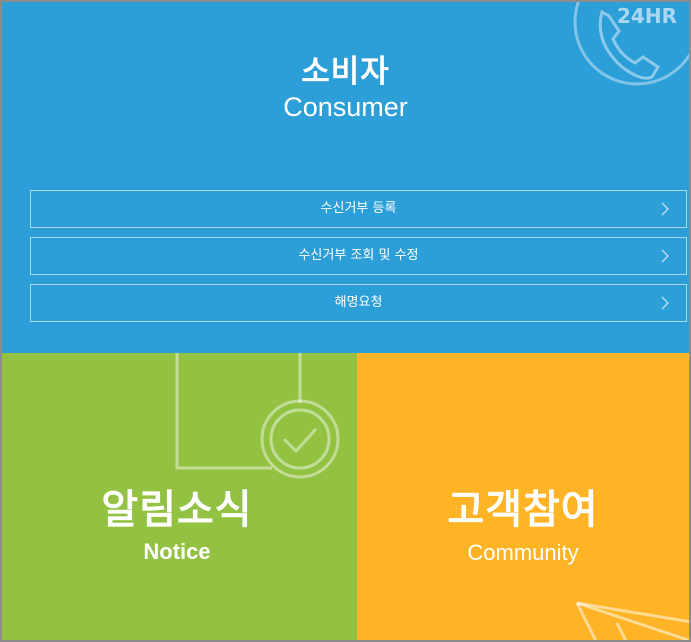 This screenshot has width=691, height=642. I want to click on check-circle-icon, so click(257, 416).